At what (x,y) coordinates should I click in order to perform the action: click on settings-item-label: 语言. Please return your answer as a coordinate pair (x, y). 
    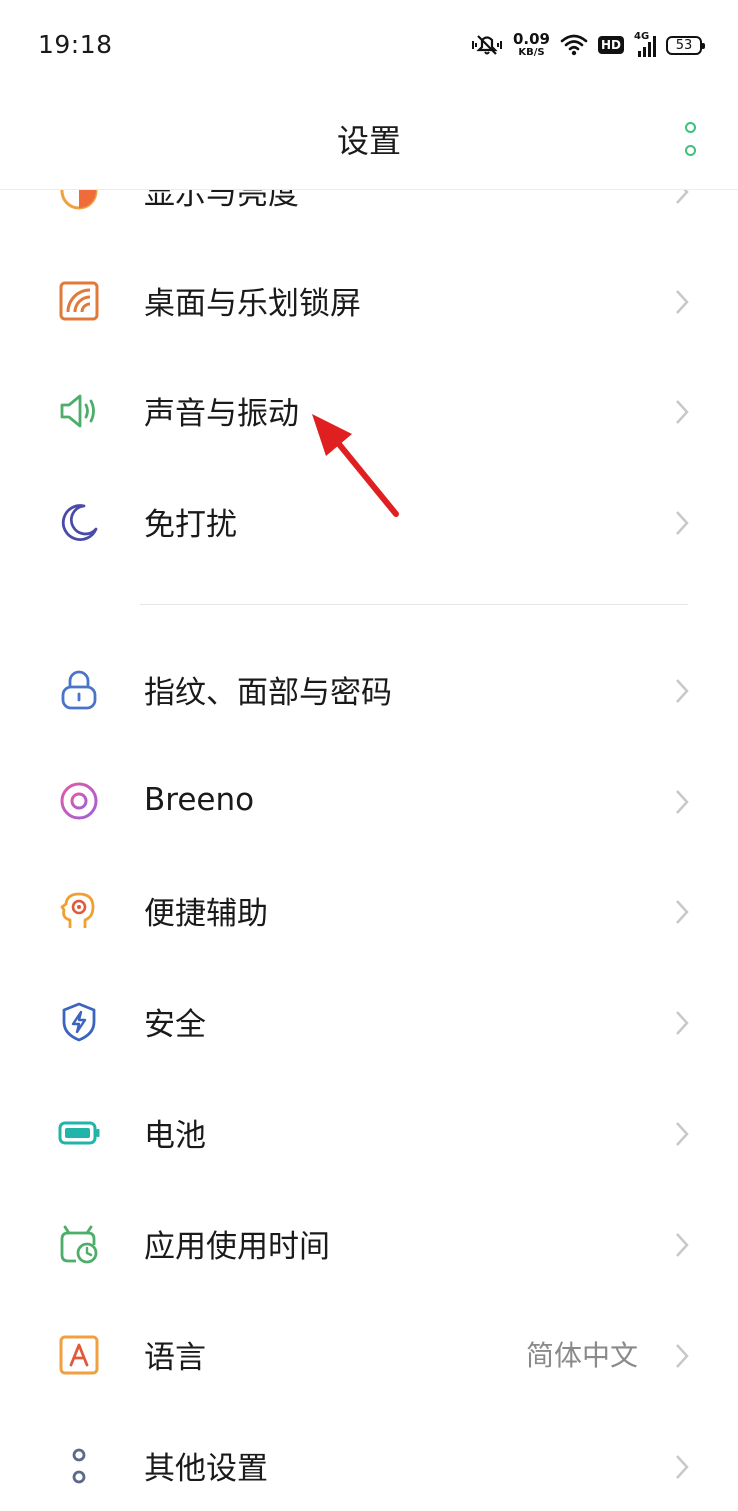
    Looking at the image, I should click on (175, 1357).